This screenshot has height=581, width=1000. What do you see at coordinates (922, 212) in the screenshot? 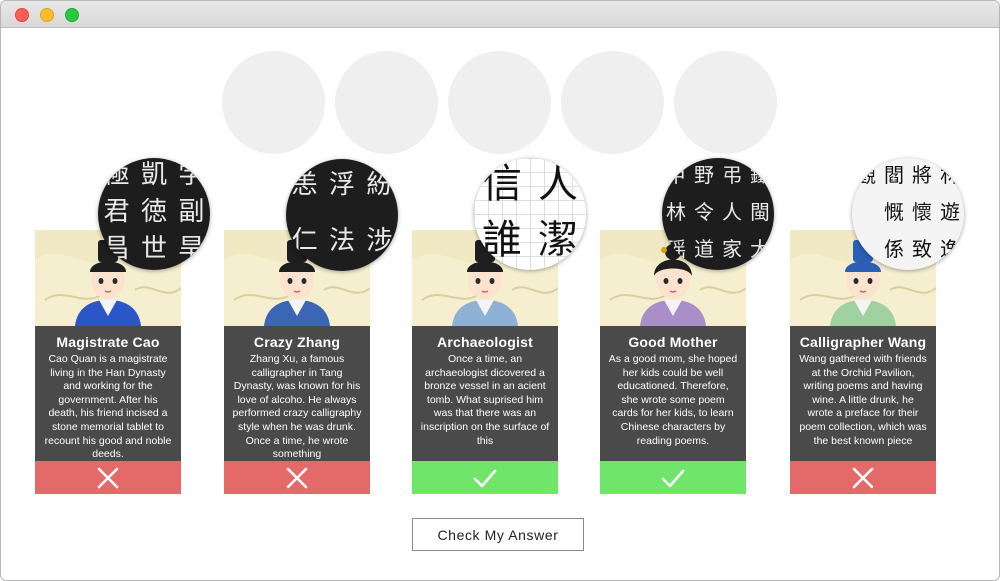
I see `calligraphy-character: 懷` at bounding box center [922, 212].